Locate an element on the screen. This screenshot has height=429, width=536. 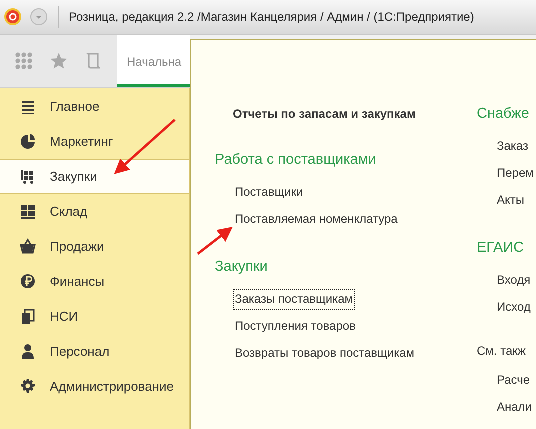
sidebar-item: Склад is located at coordinates (94, 211).